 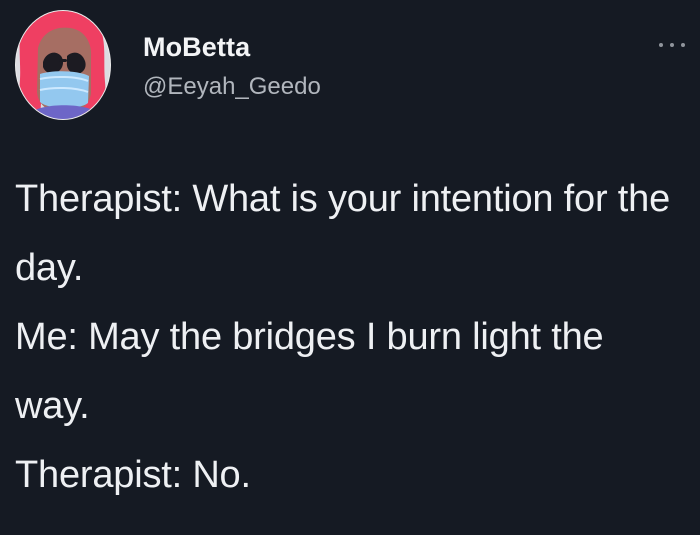 What do you see at coordinates (323, 87) in the screenshot?
I see `author-handle: @Eeyah_Geedo` at bounding box center [323, 87].